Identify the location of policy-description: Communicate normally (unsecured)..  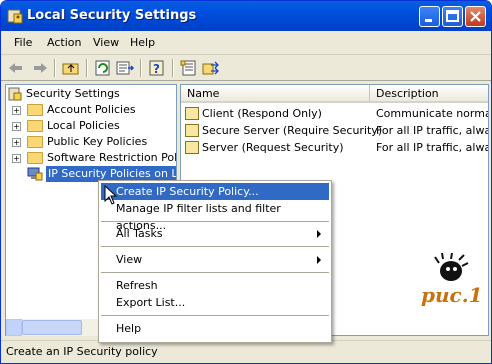
(432, 113).